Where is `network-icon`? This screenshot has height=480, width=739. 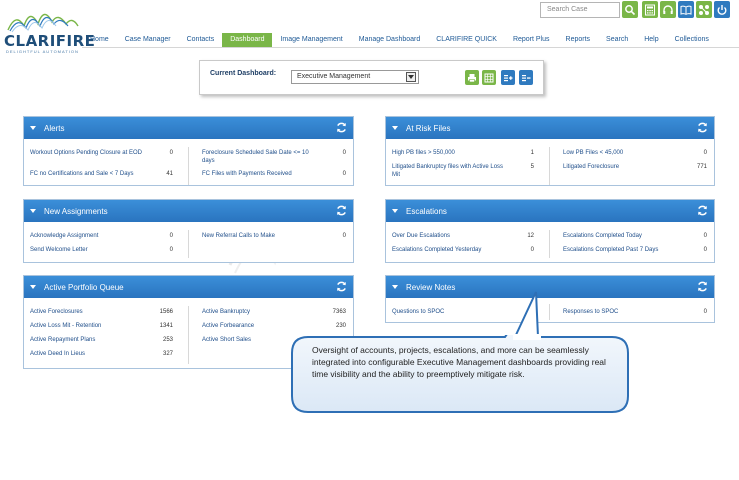 network-icon is located at coordinates (704, 9).